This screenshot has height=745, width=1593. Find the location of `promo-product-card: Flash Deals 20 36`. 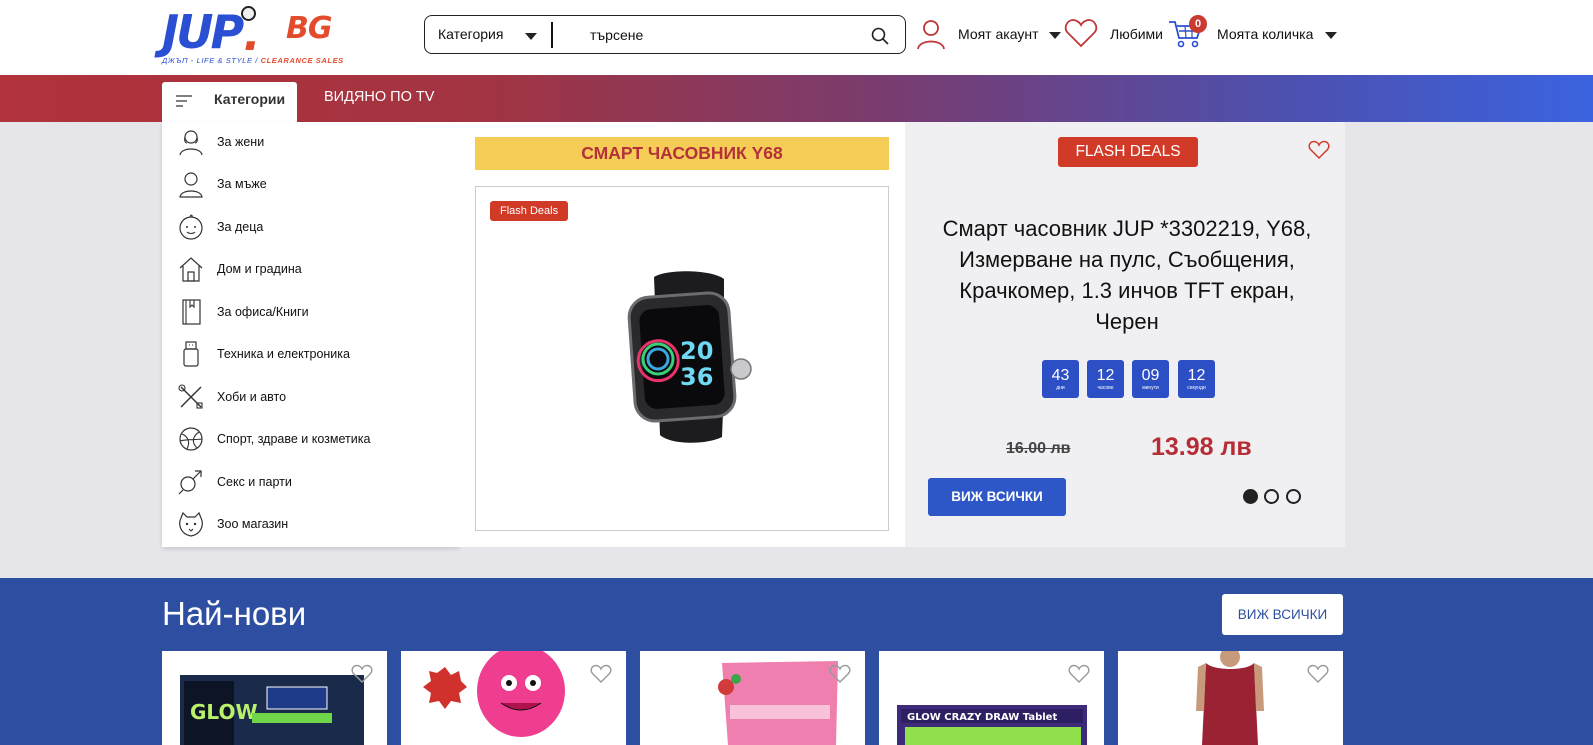

promo-product-card: Flash Deals 20 36 is located at coordinates (682, 358).